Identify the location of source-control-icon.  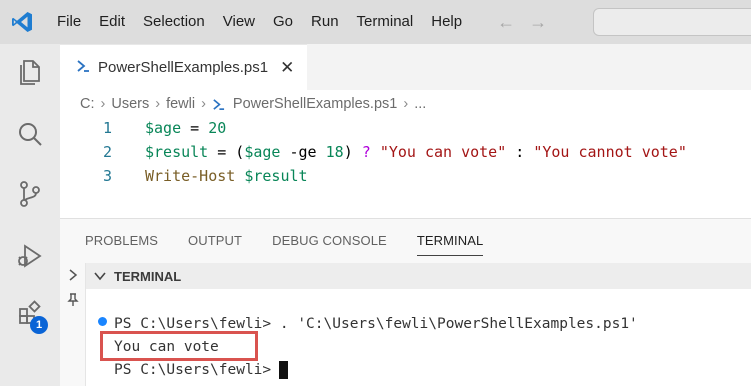
(30, 194).